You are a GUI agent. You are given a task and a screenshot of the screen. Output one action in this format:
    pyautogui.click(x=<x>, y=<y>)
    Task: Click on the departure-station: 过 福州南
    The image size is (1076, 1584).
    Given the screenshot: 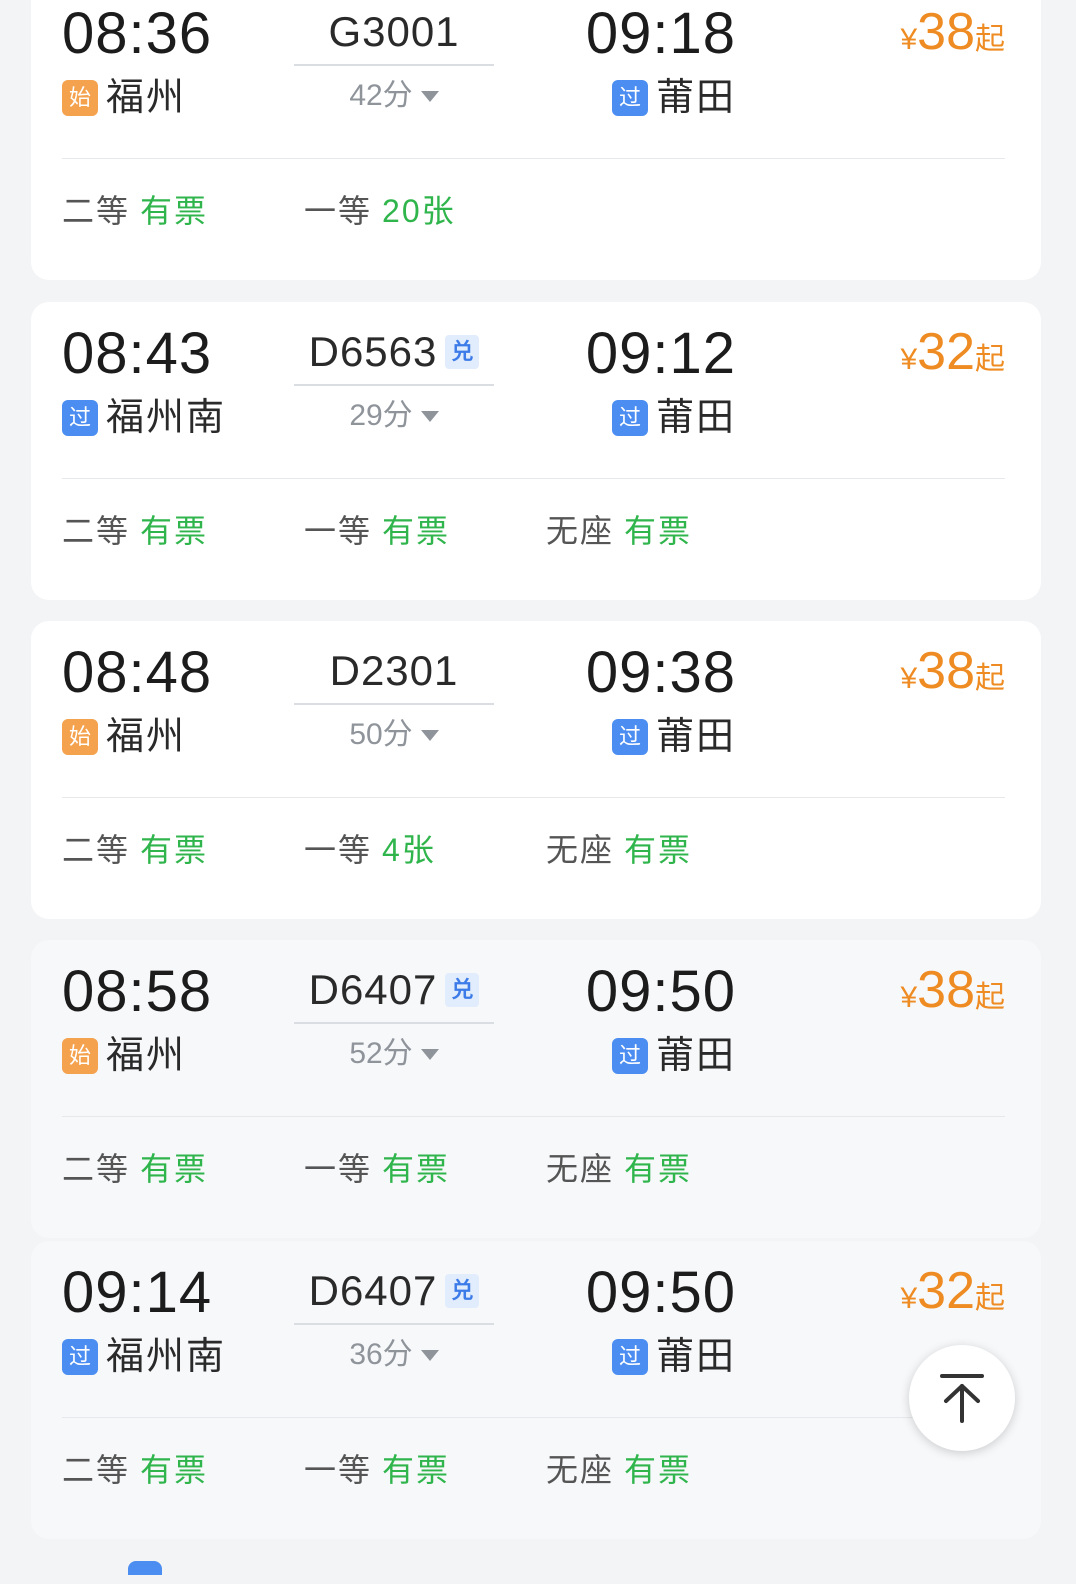 What is the action you would take?
    pyautogui.click(x=144, y=1357)
    